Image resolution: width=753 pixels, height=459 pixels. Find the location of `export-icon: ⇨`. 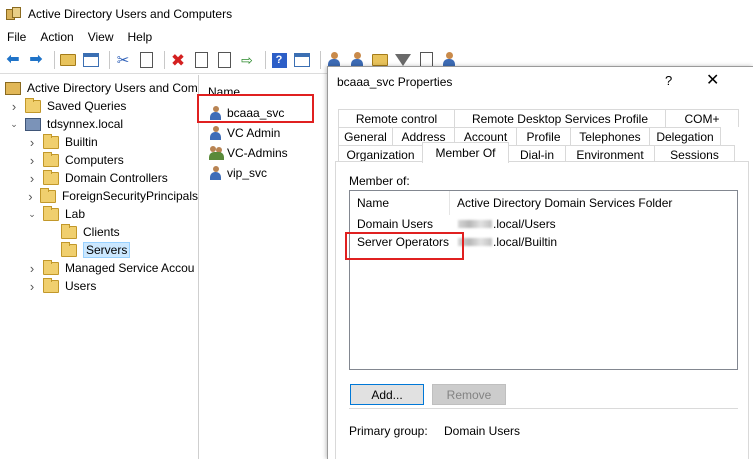

export-icon: ⇨ is located at coordinates (247, 60).